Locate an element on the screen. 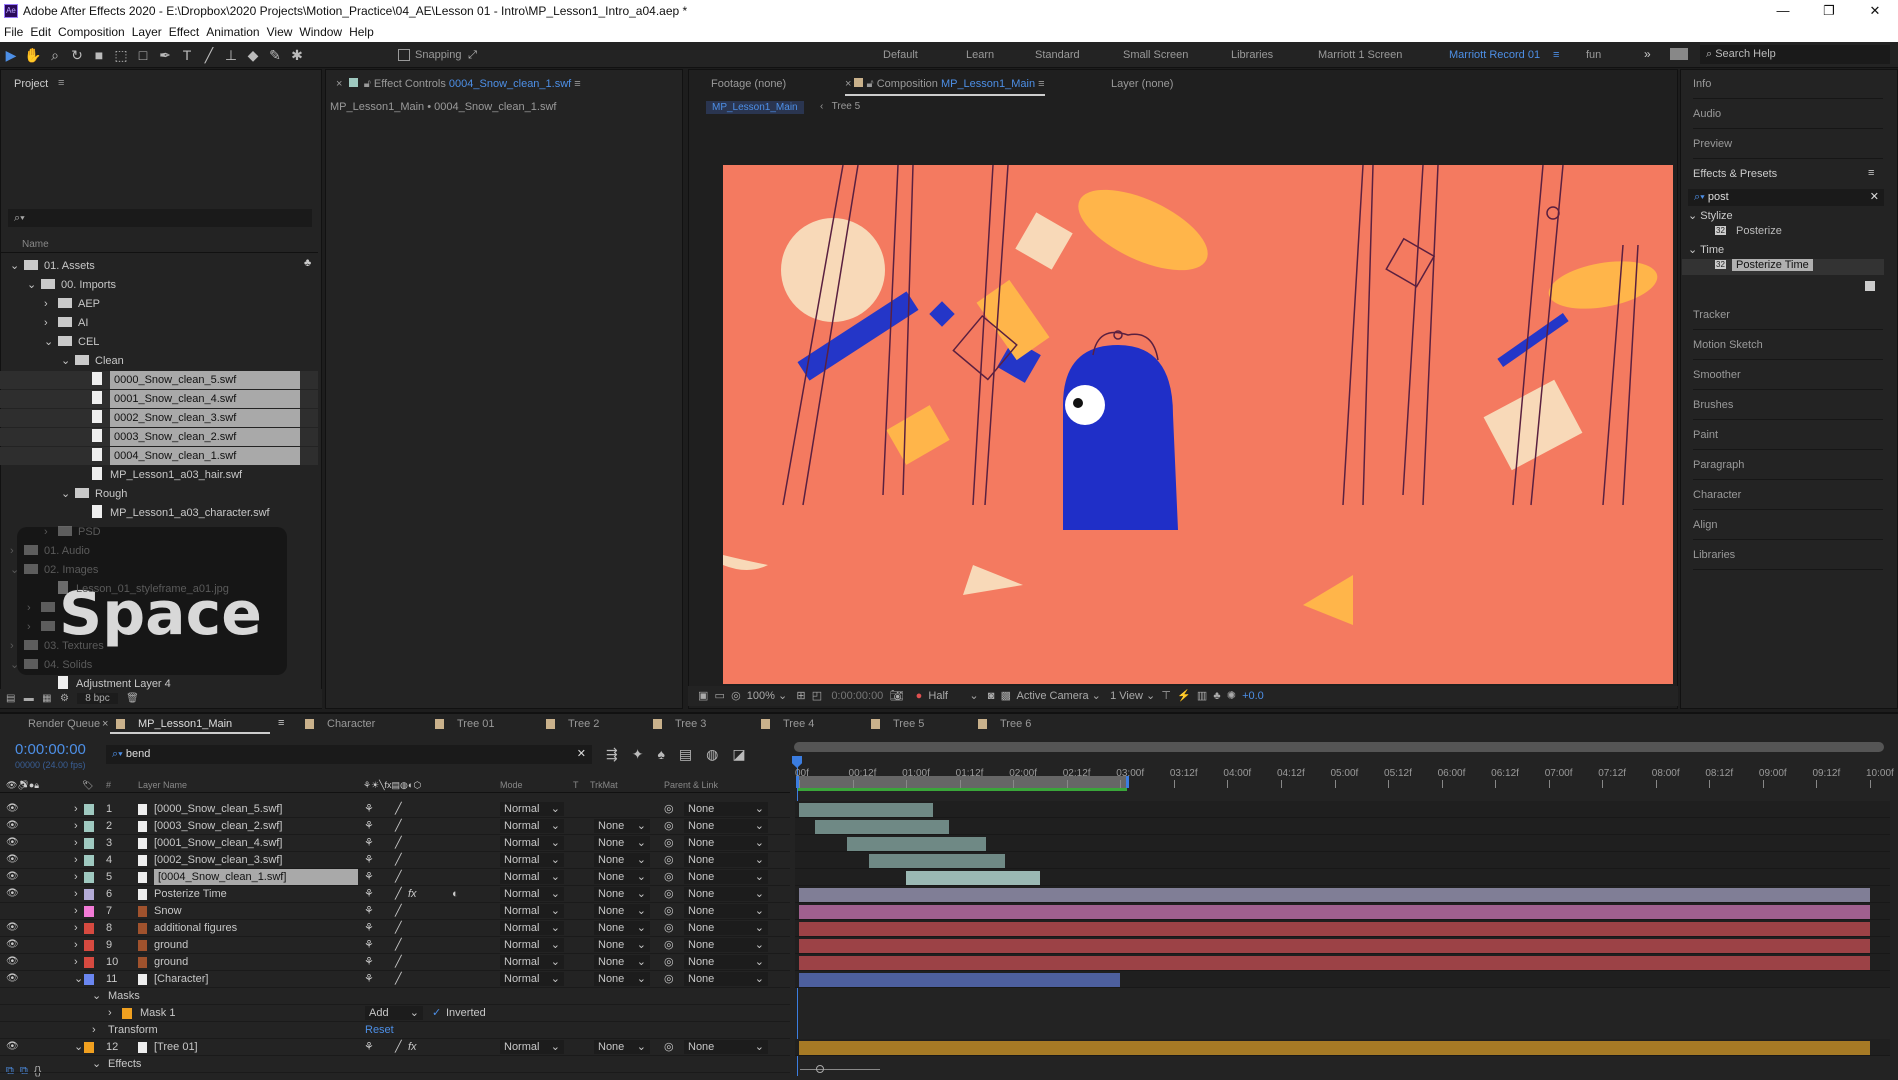 The height and width of the screenshot is (1080, 1898). viewer-timecode: 0:00:00:00 is located at coordinates (857, 696).